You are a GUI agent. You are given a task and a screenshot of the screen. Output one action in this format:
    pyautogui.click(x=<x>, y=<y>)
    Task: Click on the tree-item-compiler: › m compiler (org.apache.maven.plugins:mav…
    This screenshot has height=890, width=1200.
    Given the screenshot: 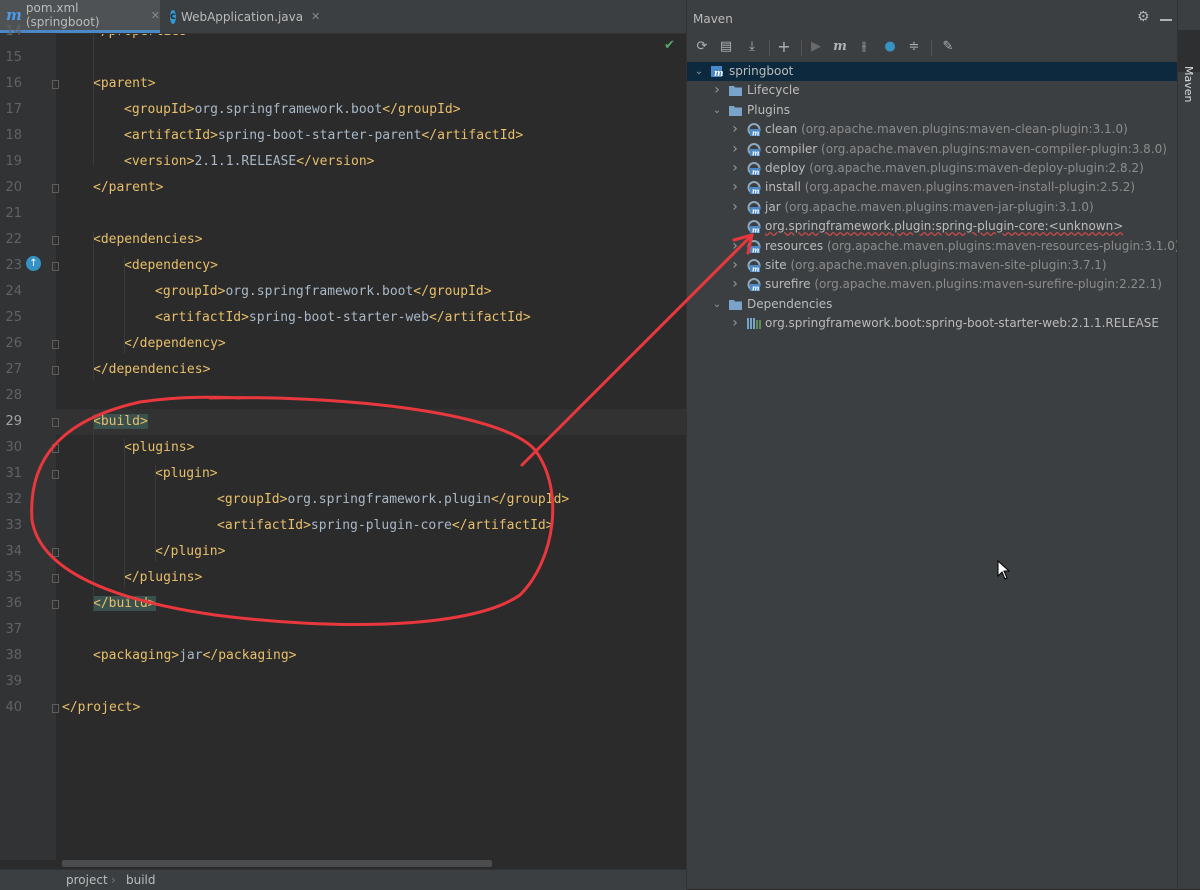 What is the action you would take?
    pyautogui.click(x=932, y=149)
    